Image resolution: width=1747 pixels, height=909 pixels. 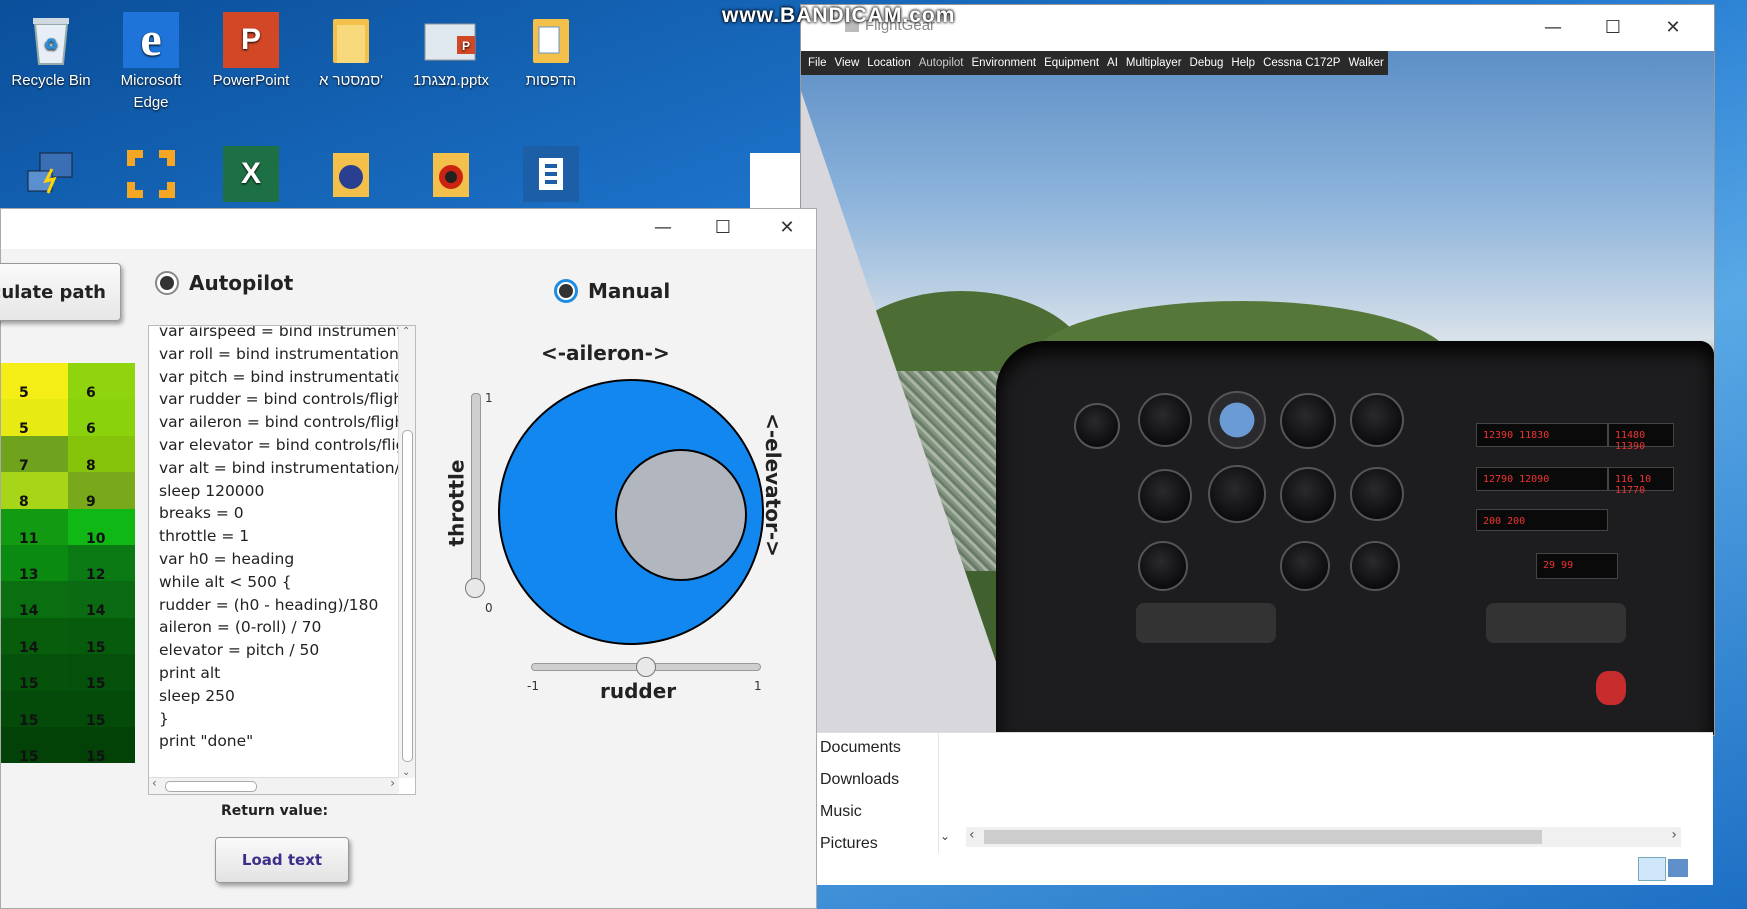 I want to click on desktop-icon-prints-folder: הדפסות, so click(x=551, y=49).